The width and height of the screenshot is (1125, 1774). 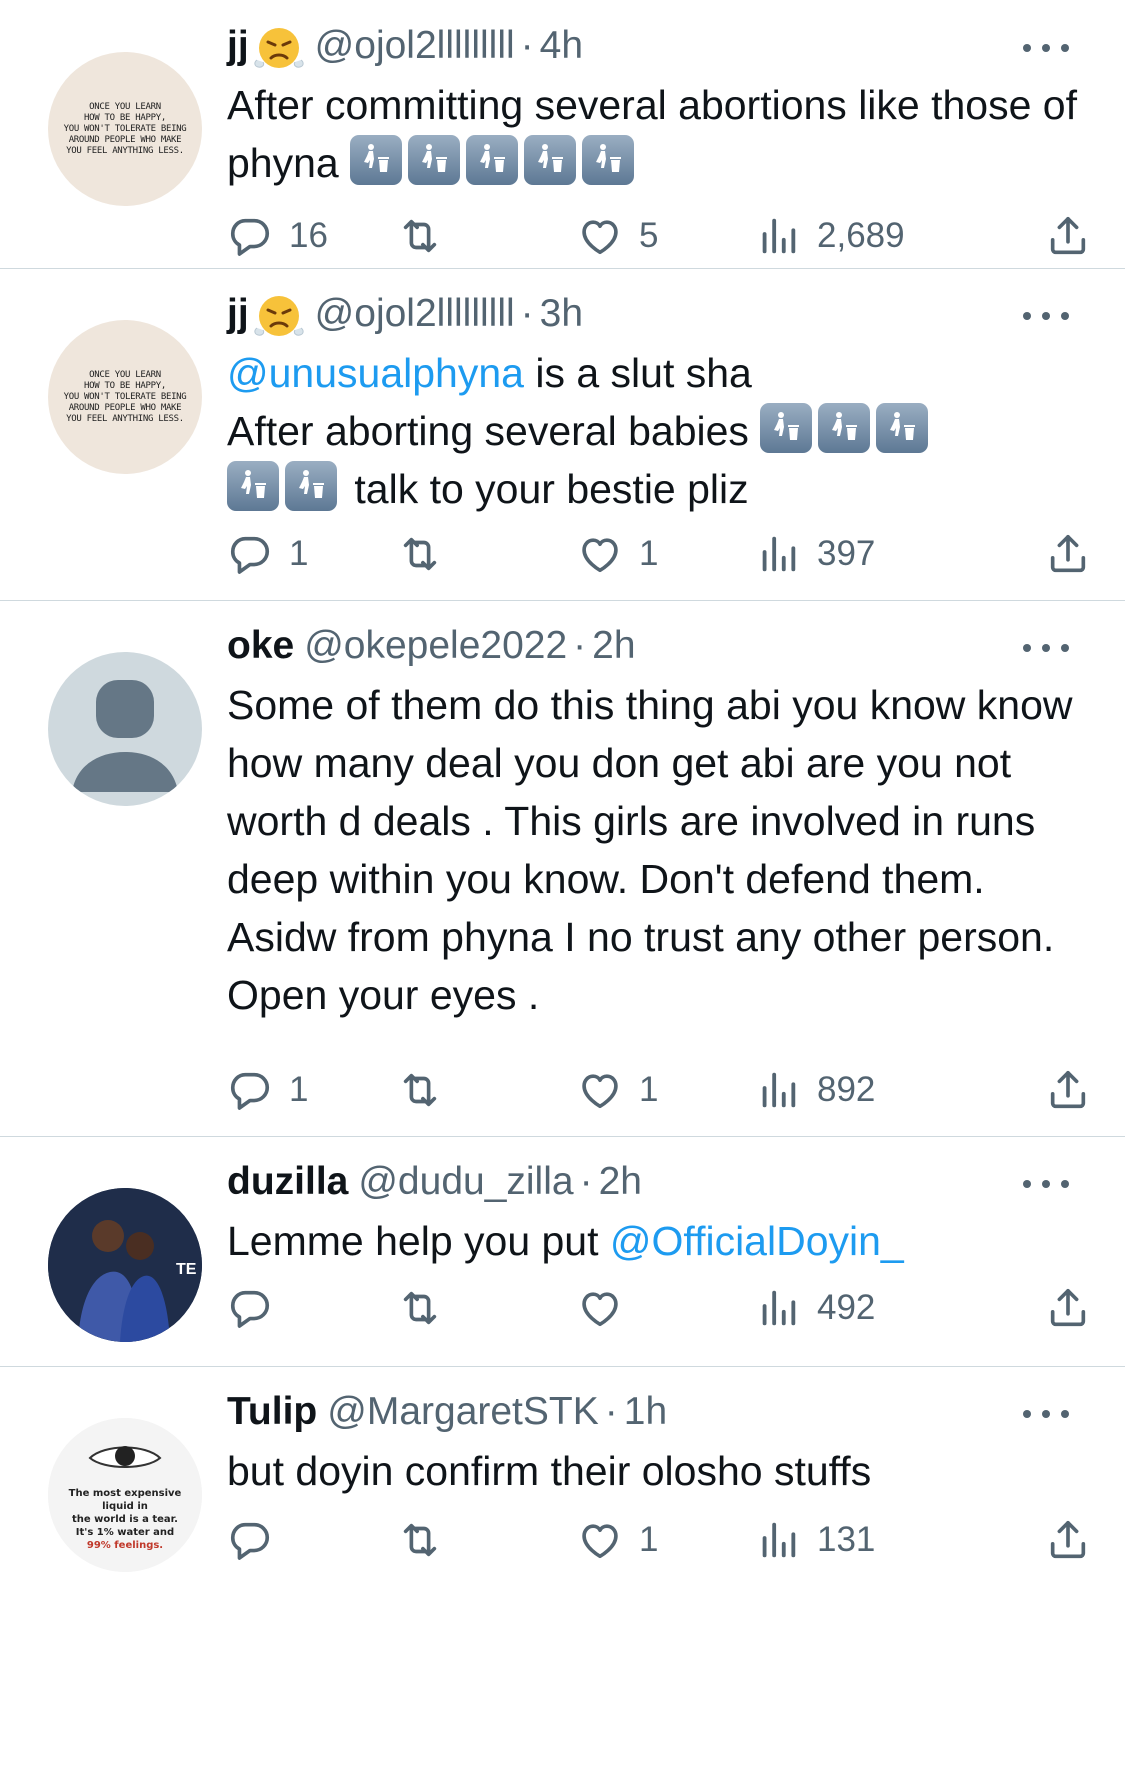 I want to click on tweet-header: jj @ojol2lllllllll · 4h, so click(x=661, y=46).